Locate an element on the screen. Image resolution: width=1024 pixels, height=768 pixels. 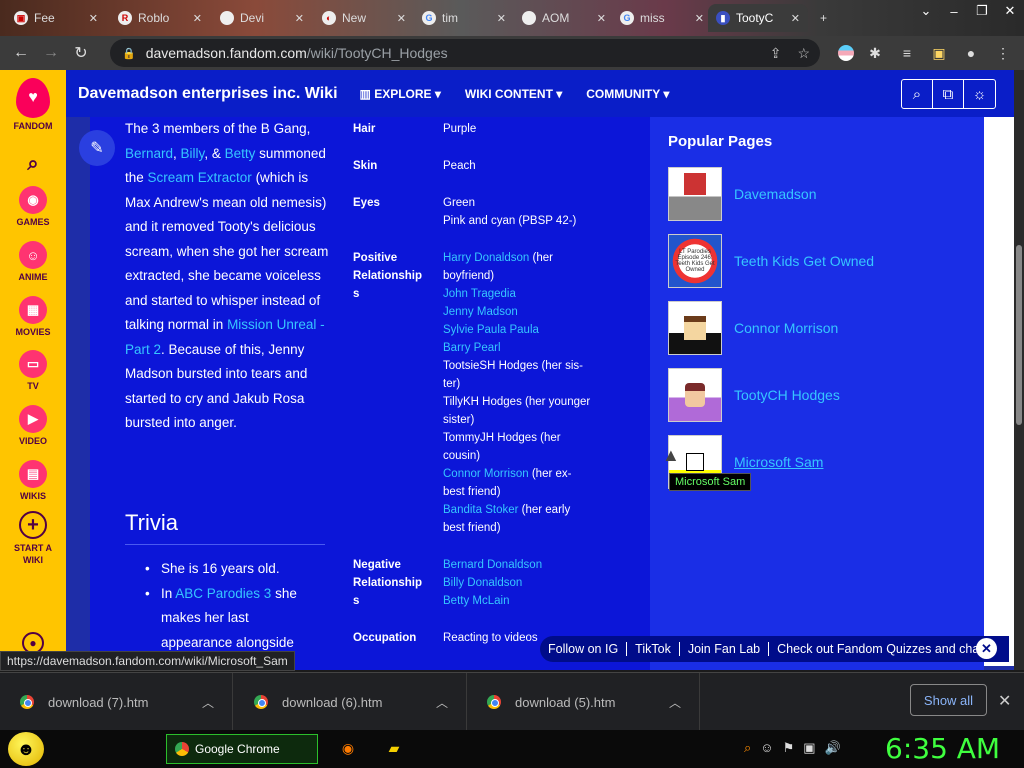
share-icon: ⇪ is located at coordinates (776, 53).